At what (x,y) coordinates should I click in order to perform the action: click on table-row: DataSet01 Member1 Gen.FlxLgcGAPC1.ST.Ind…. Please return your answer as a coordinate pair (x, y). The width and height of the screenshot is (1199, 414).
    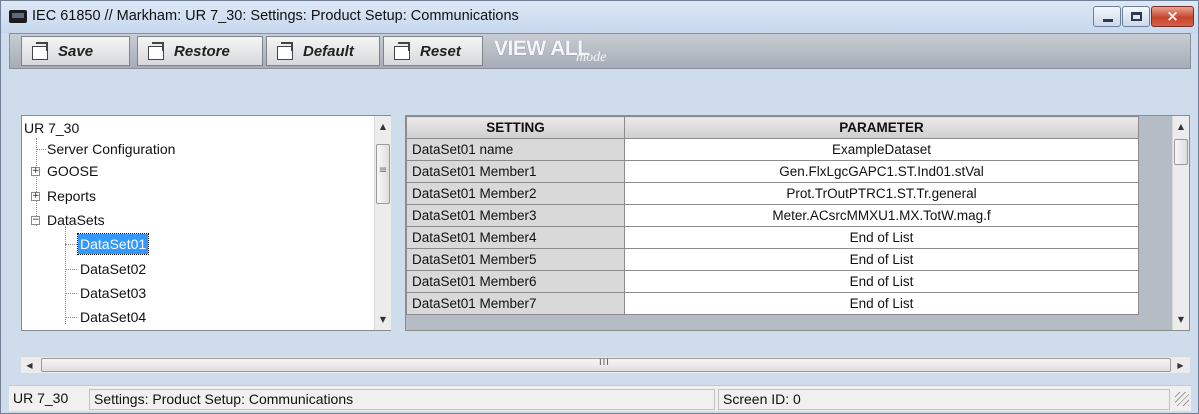
    Looking at the image, I should click on (772, 171).